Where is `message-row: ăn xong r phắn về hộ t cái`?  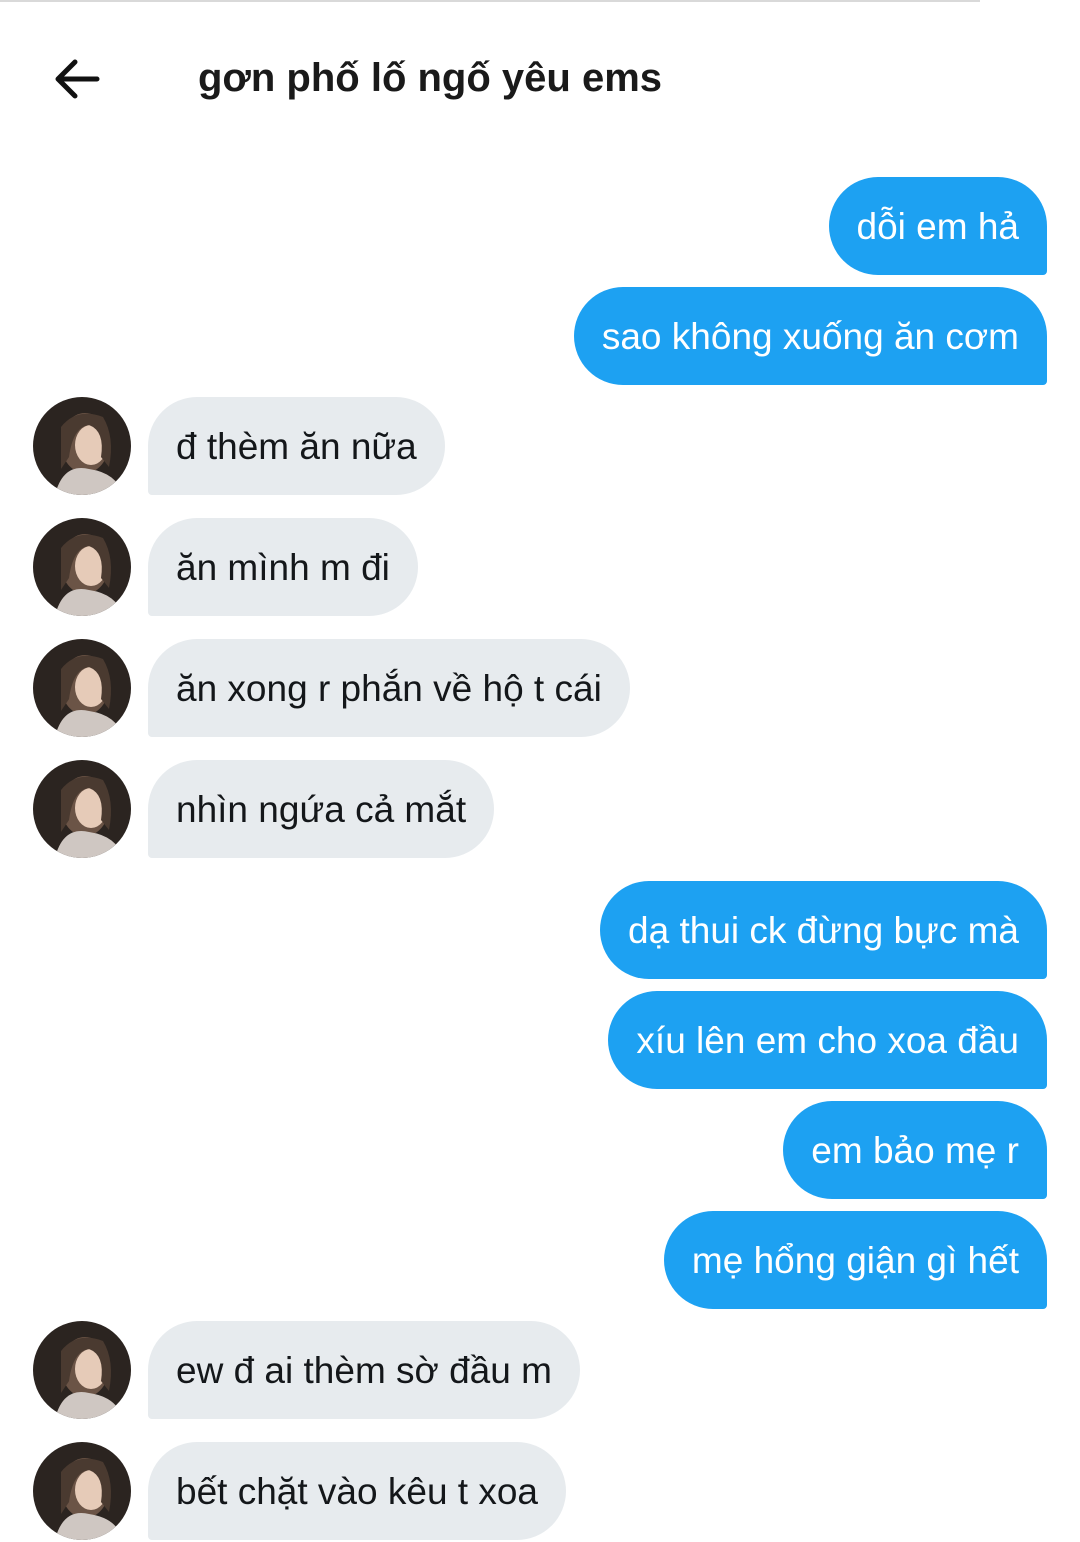 message-row: ăn xong r phắn về hộ t cái is located at coordinates (540, 688).